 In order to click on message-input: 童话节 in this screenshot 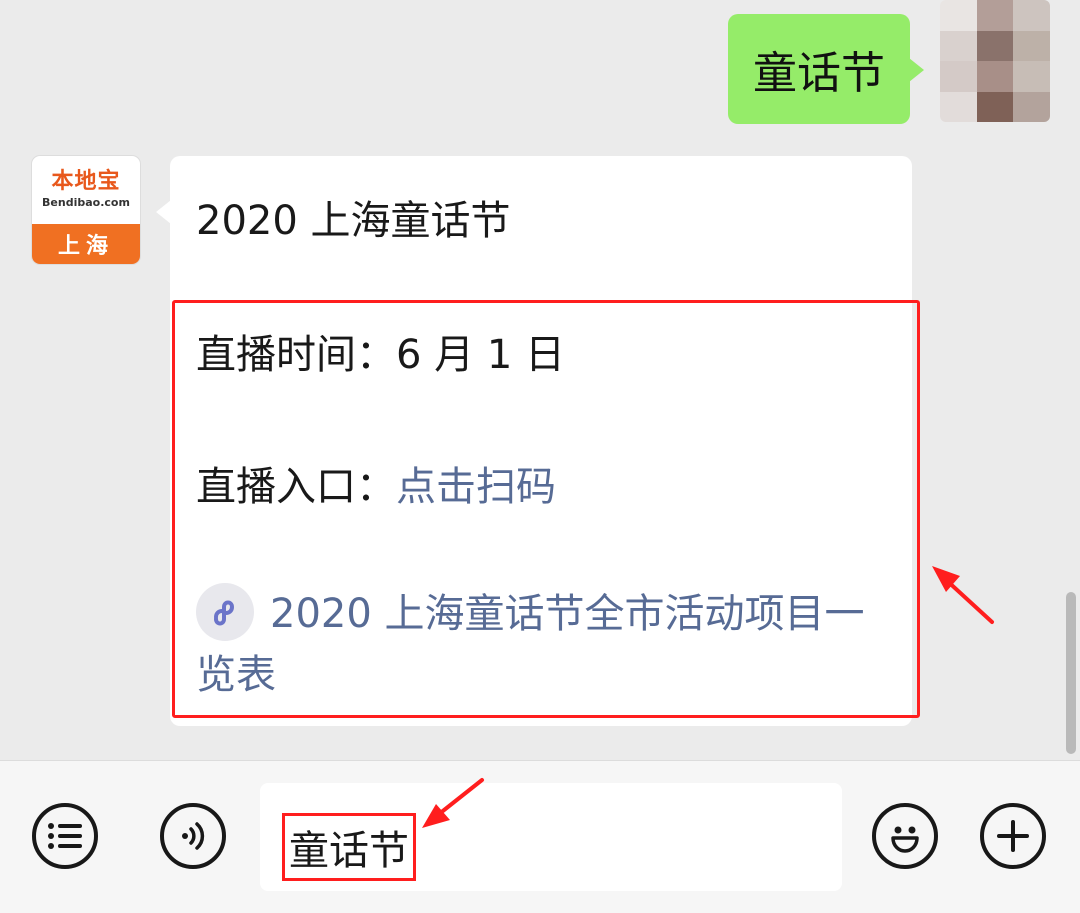, I will do `click(551, 837)`.